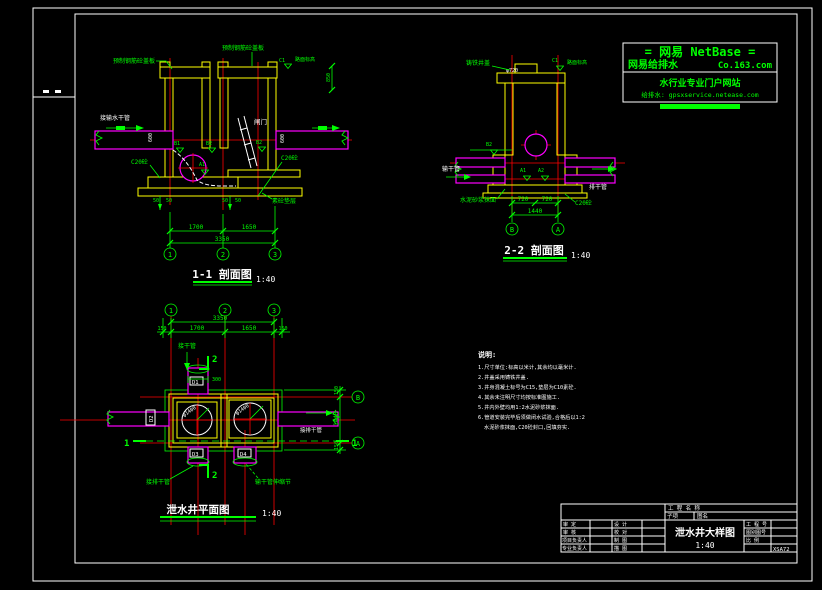 Image resolution: width=822 pixels, height=590 pixels. I want to click on s11-dim-50-a: 50, so click(156, 201).